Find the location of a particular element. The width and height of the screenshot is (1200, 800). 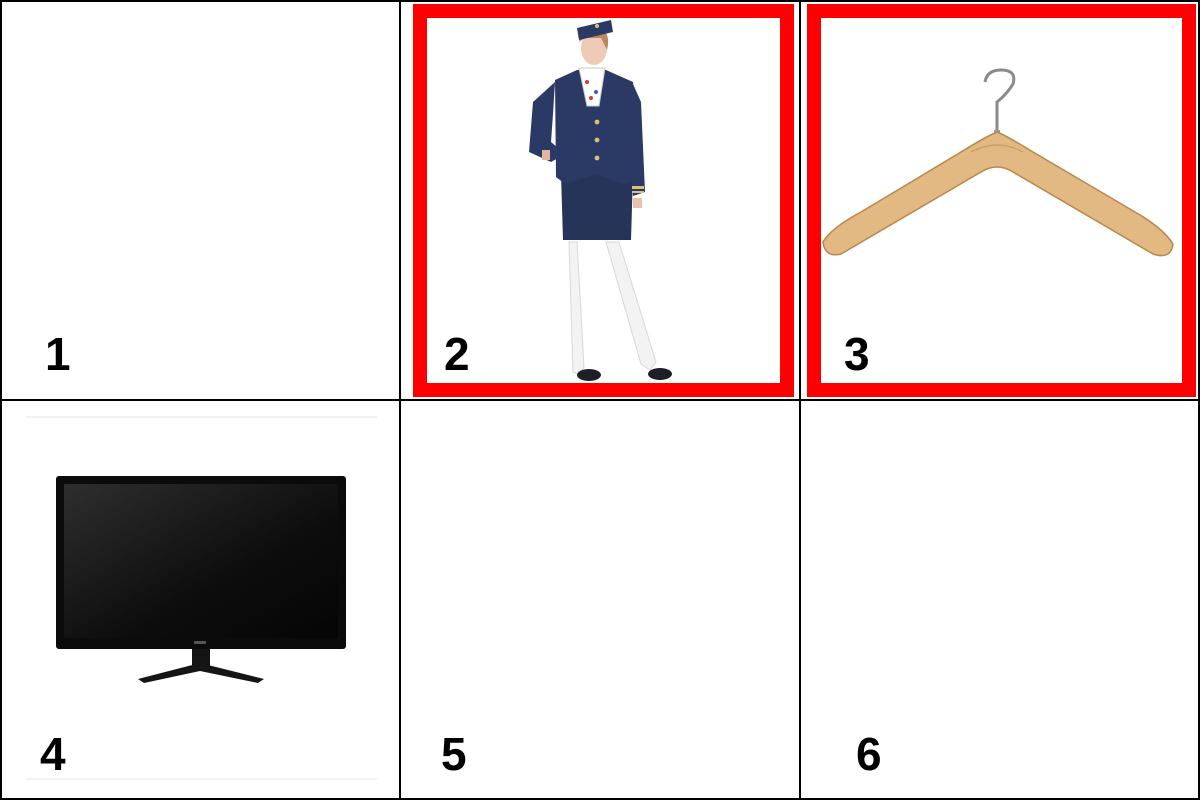

tile-number: 6 is located at coordinates (869, 754).